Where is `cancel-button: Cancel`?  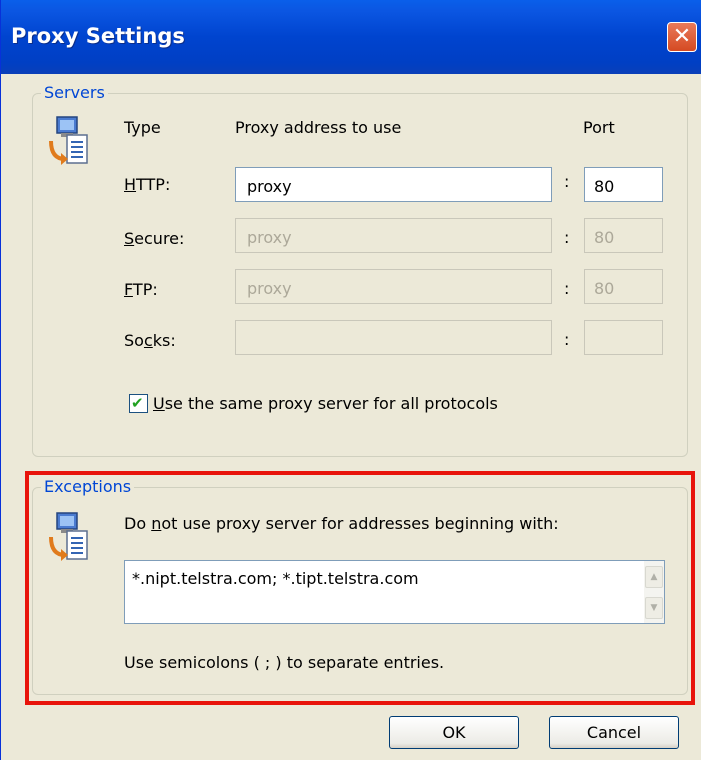
cancel-button: Cancel is located at coordinates (614, 732).